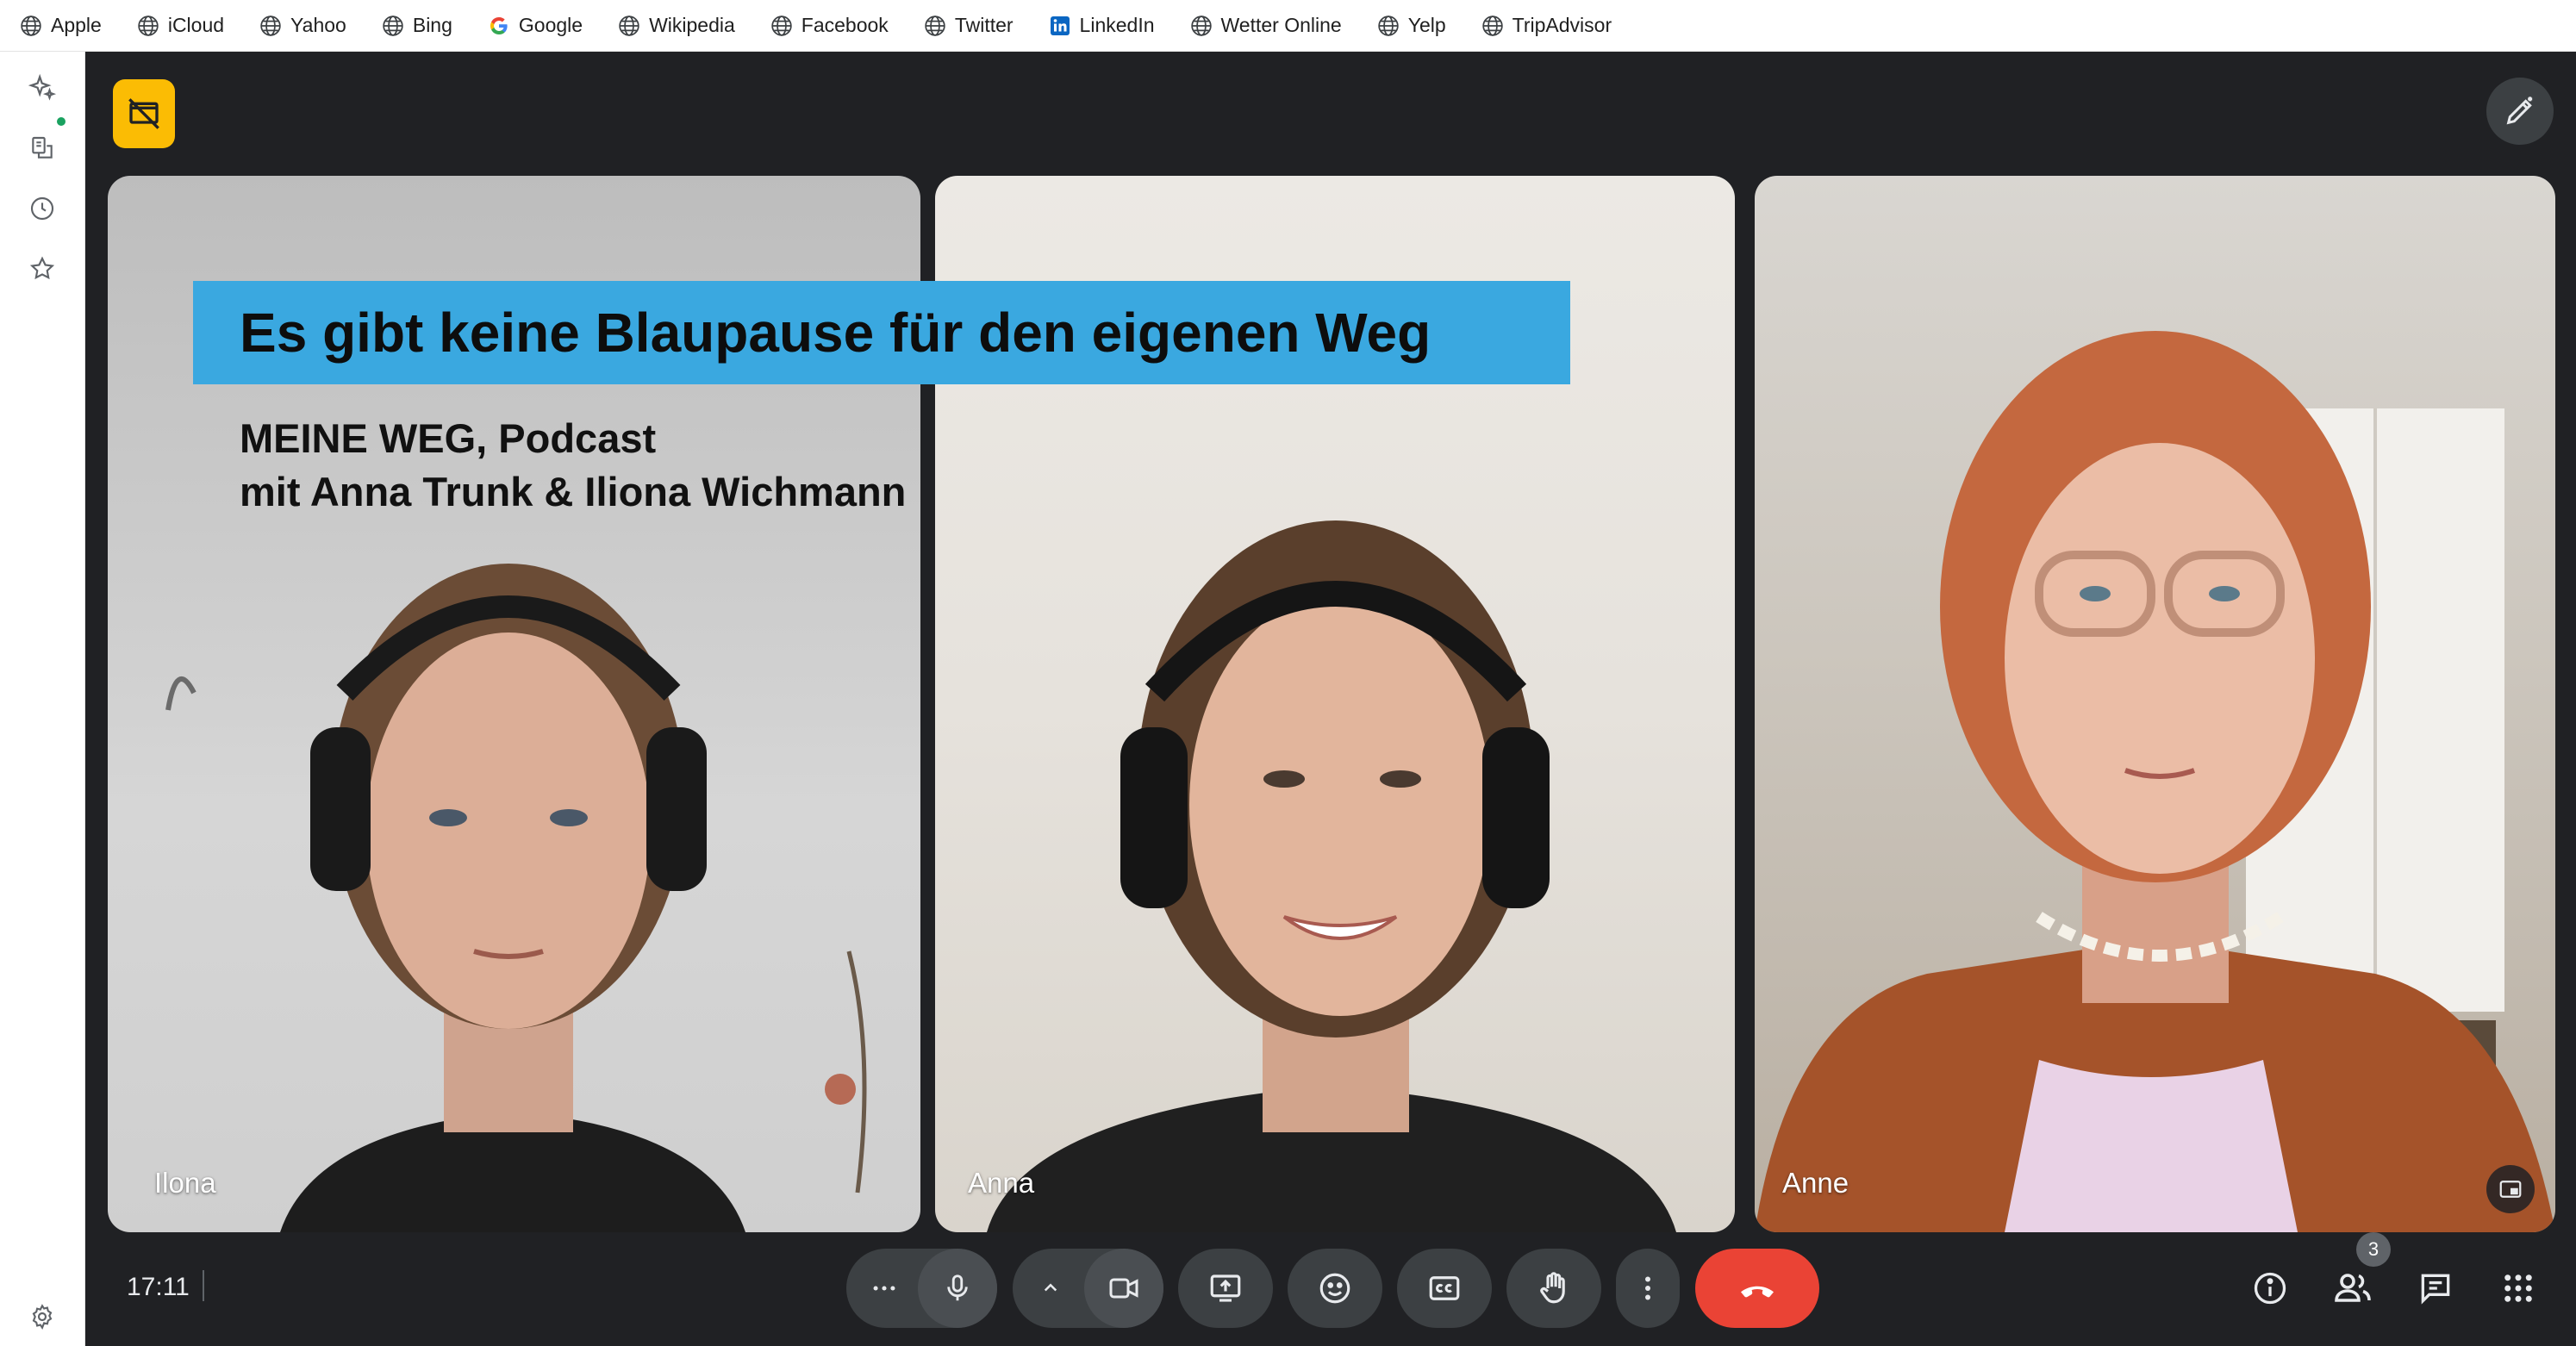  I want to click on divider, so click(203, 1285).